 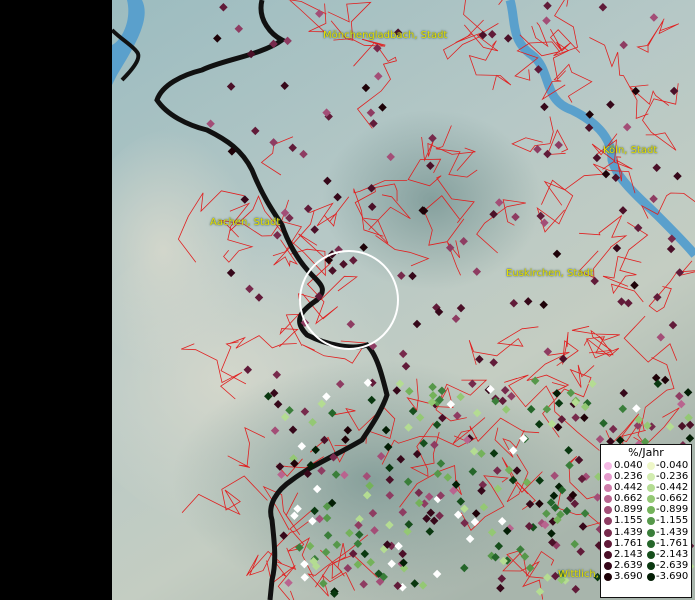 What do you see at coordinates (628, 499) in the screenshot?
I see `legend-value-positive: 0.662` at bounding box center [628, 499].